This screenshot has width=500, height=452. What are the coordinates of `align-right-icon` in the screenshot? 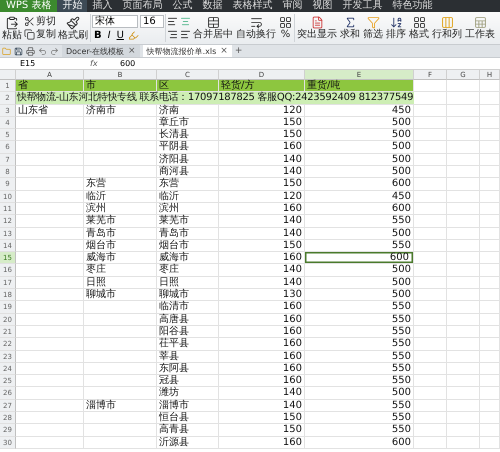 It's located at (172, 34).